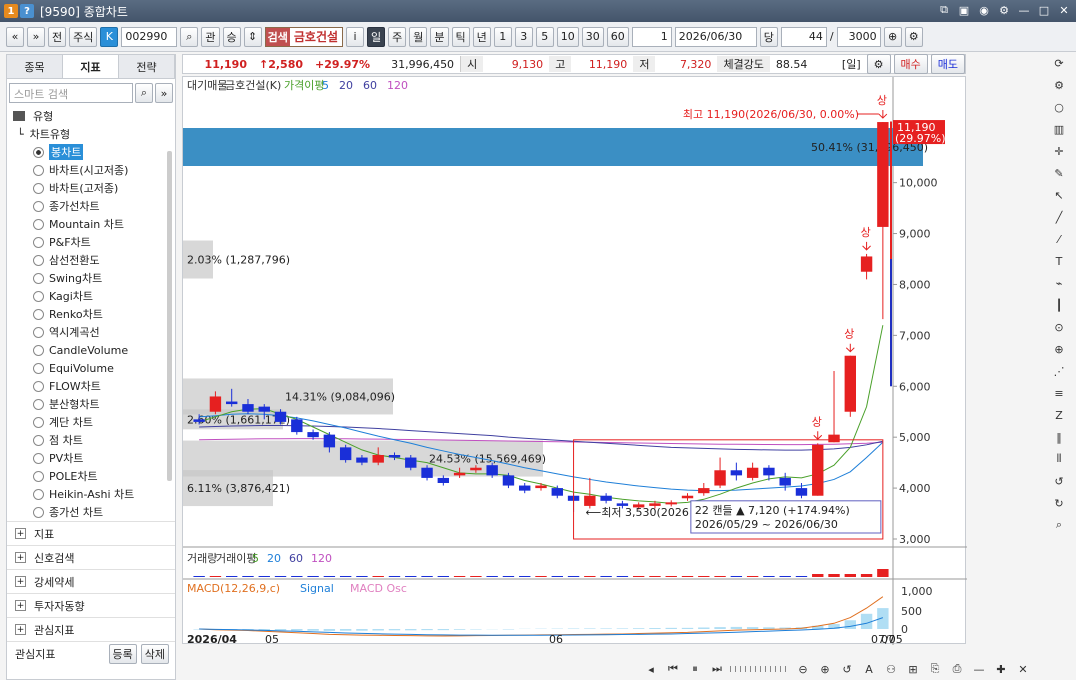  What do you see at coordinates (91, 152) in the screenshot?
I see `chart-type-item: 봉차트` at bounding box center [91, 152].